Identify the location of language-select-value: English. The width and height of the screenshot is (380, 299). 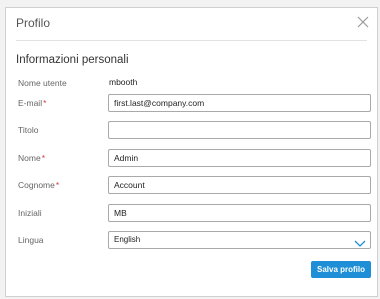
(127, 239).